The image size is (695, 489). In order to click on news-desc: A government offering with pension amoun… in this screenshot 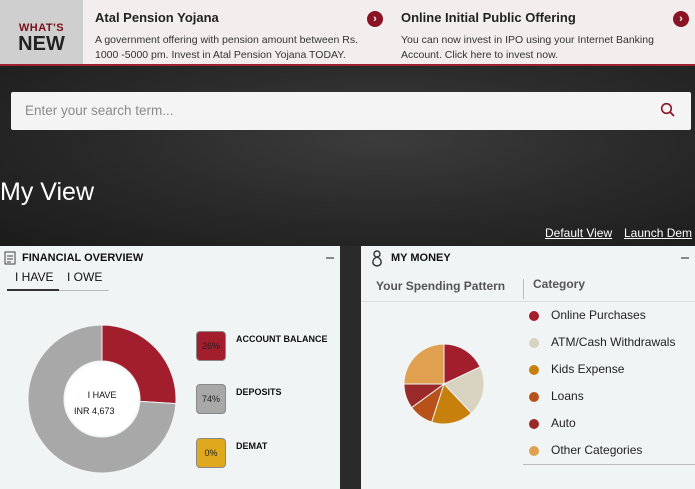, I will do `click(235, 48)`.